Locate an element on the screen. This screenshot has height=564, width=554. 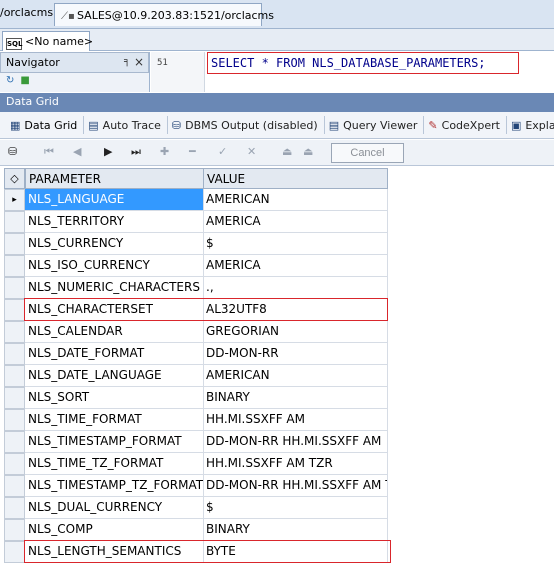
cell-parameter: NLS_DUAL_CURRENCY is located at coordinates (114, 508).